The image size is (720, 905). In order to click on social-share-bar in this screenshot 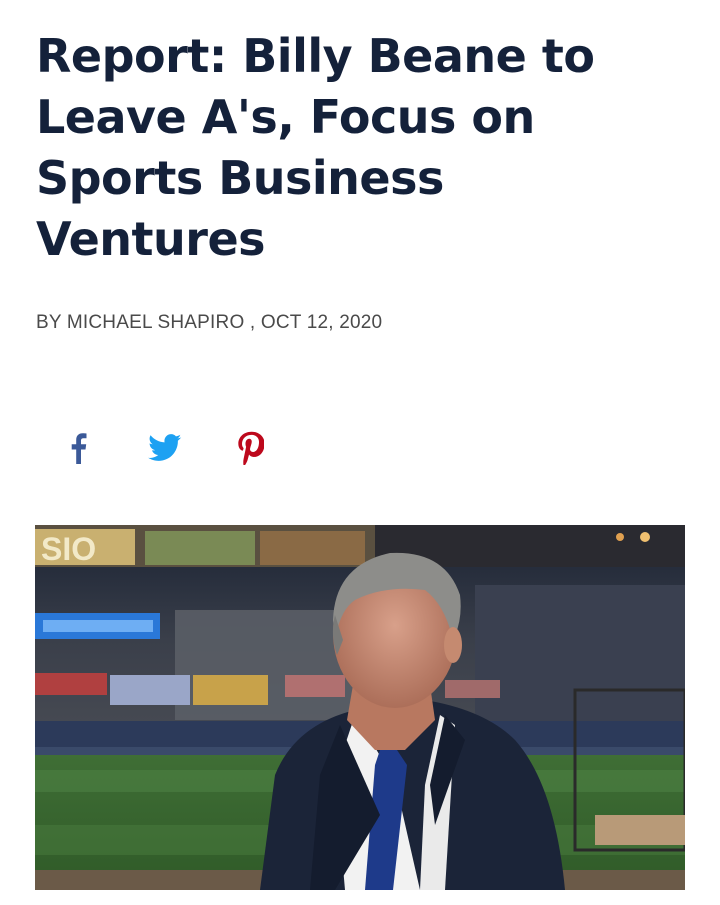, I will do `click(360, 448)`.